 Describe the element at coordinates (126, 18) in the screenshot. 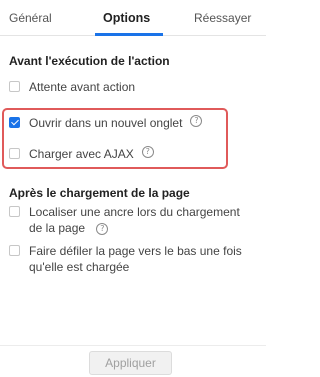

I see `tab-options: Options` at that location.